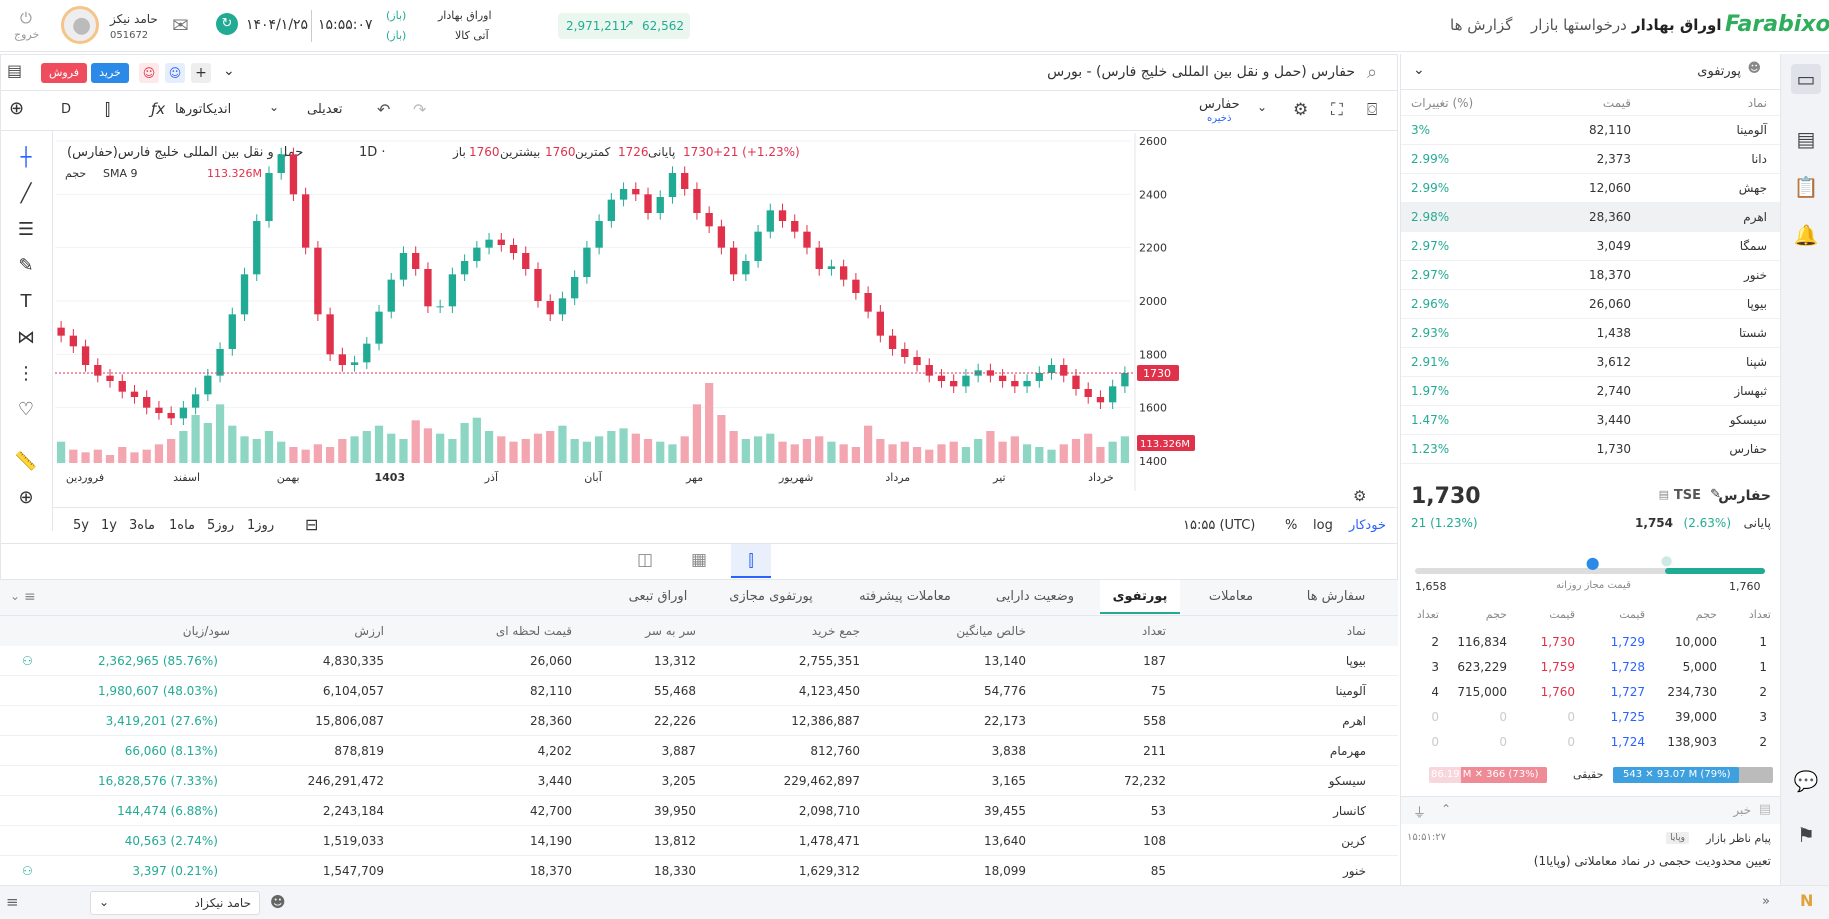 The width and height of the screenshot is (1829, 919). I want to click on candle-type-icon: ⫿, so click(107, 110).